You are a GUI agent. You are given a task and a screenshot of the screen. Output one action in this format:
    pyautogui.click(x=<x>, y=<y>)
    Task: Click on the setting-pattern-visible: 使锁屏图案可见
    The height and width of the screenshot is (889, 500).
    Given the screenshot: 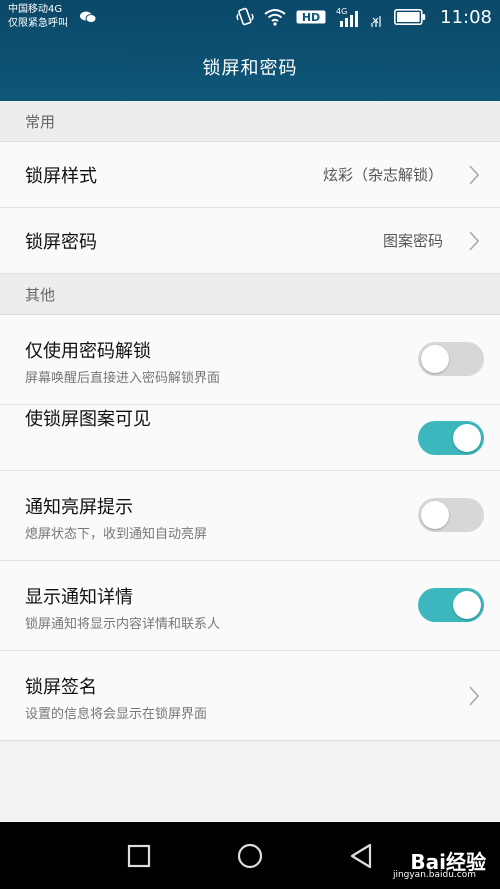 What is the action you would take?
    pyautogui.click(x=250, y=438)
    